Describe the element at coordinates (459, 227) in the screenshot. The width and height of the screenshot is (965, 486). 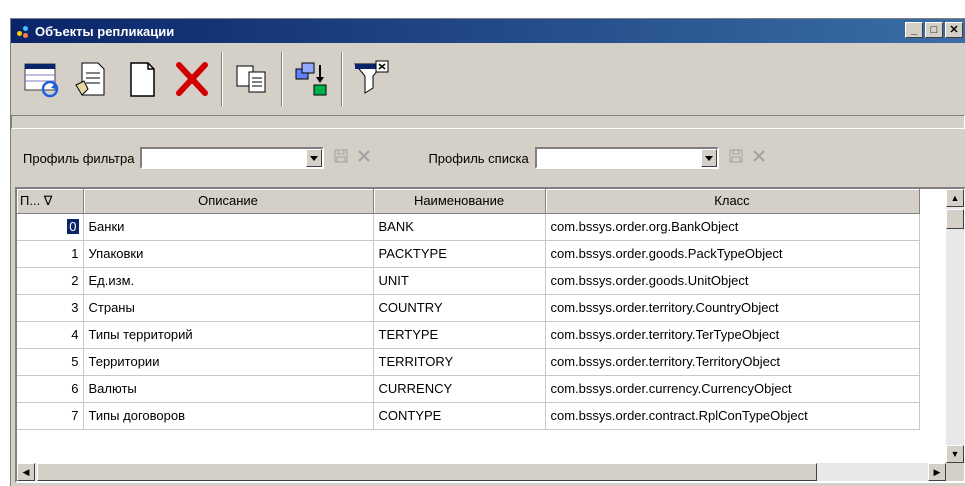
I see `row-name: BANK` at that location.